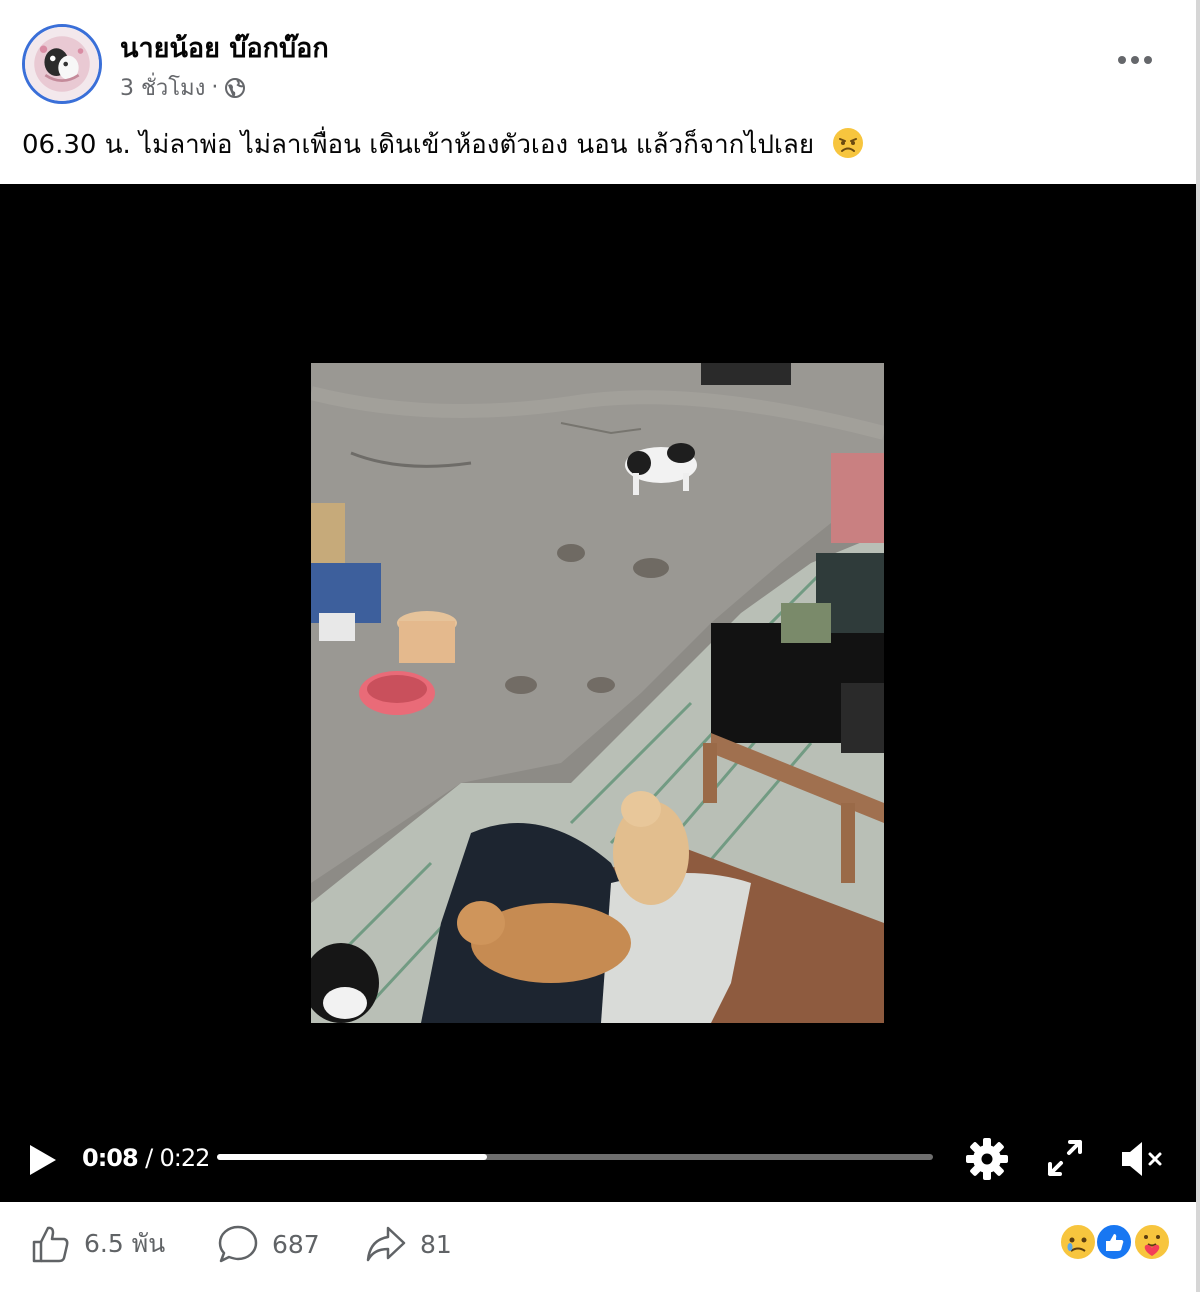 Image resolution: width=1200 pixels, height=1292 pixels. What do you see at coordinates (352, 1157) in the screenshot?
I see `progress-fill` at bounding box center [352, 1157].